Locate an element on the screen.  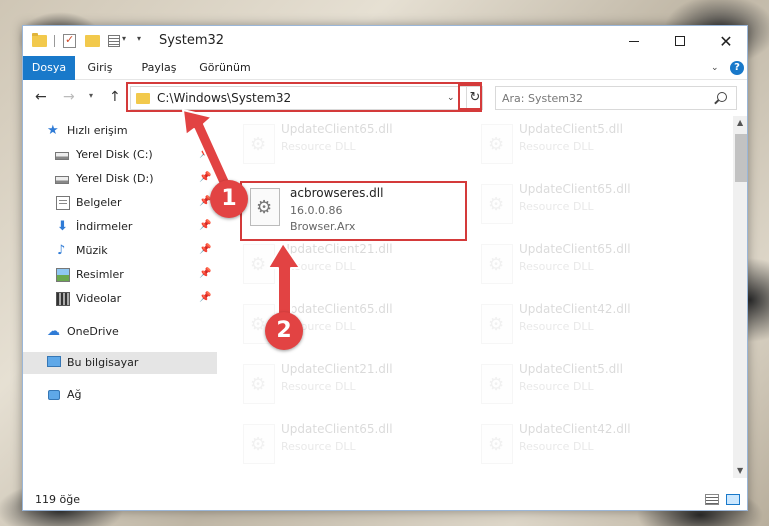
ribbon-tabs: Dosya Giriş Paylaş Görünüm ⌄ ? is located at coordinates (385, 68).